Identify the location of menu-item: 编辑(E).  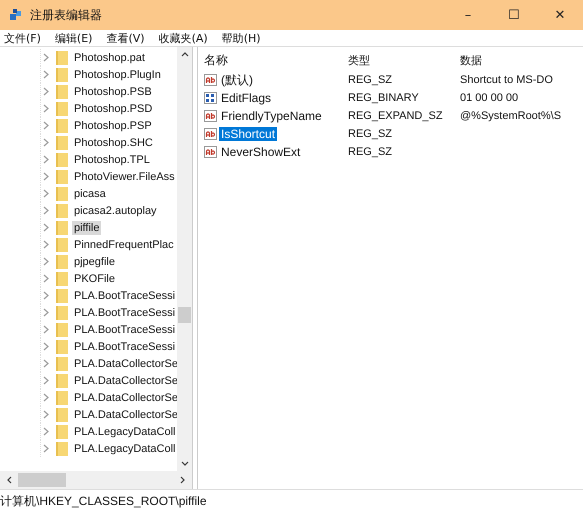
(73, 38).